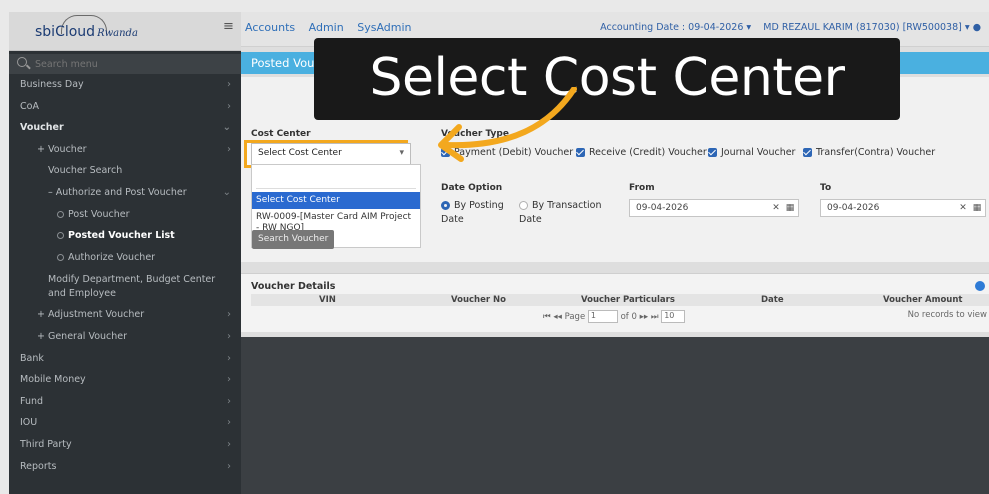 Image resolution: width=989 pixels, height=494 pixels. Describe the element at coordinates (125, 150) in the screenshot. I see `sidebar-item-voucher-sub: + Voucher ›` at that location.